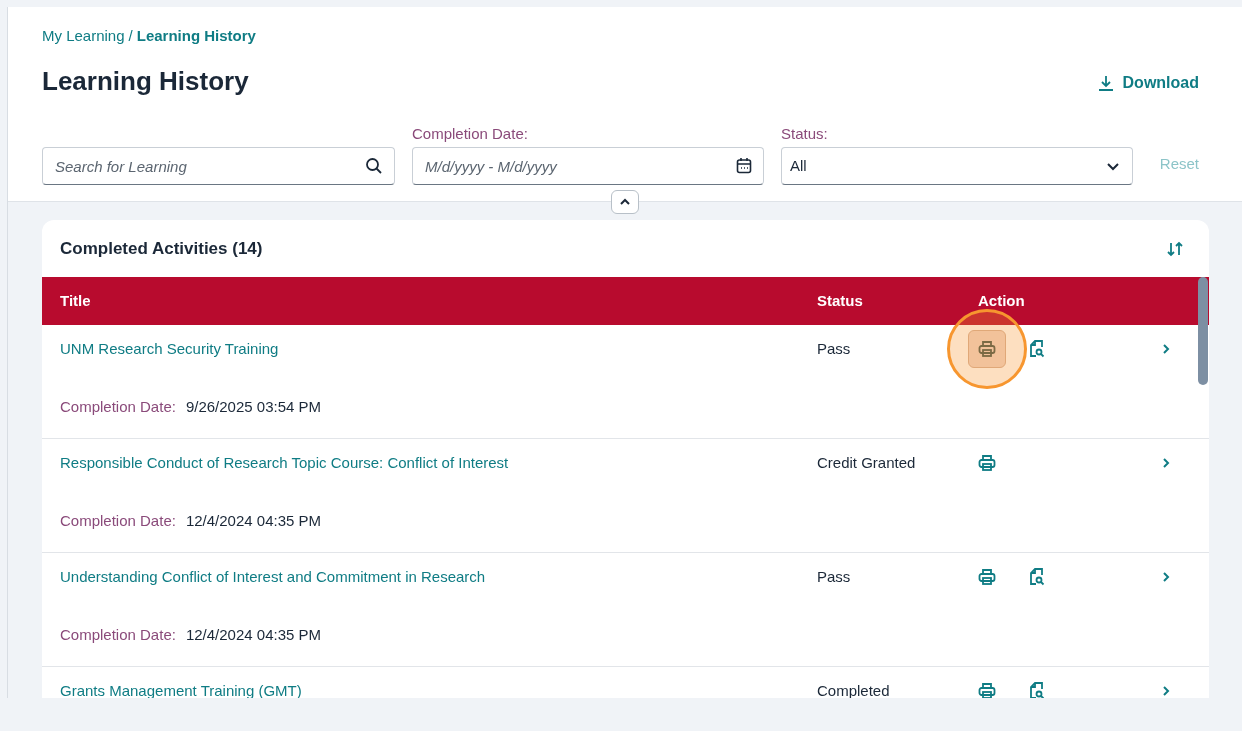  What do you see at coordinates (744, 165) in the screenshot?
I see `calendar-icon` at bounding box center [744, 165].